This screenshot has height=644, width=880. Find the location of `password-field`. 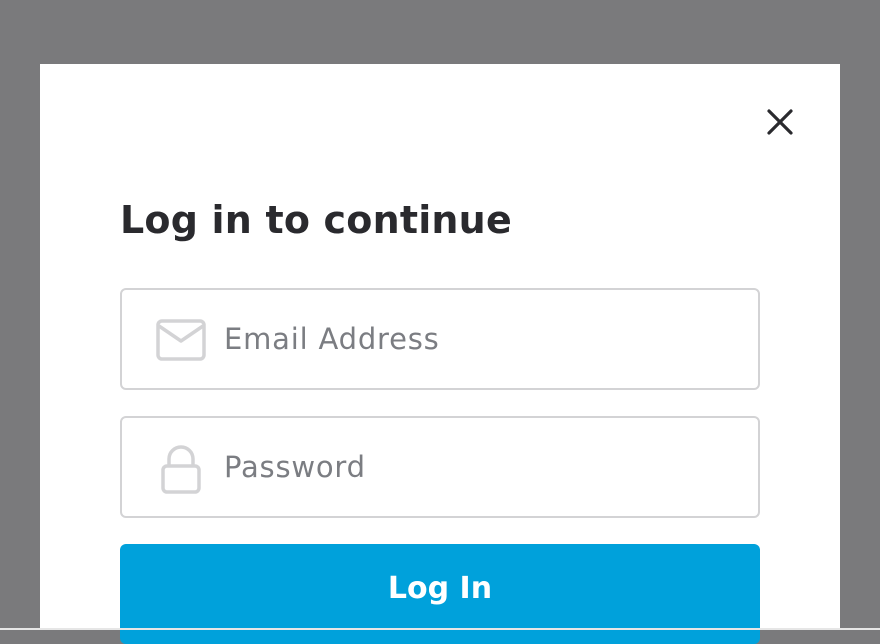

password-field is located at coordinates (440, 467).